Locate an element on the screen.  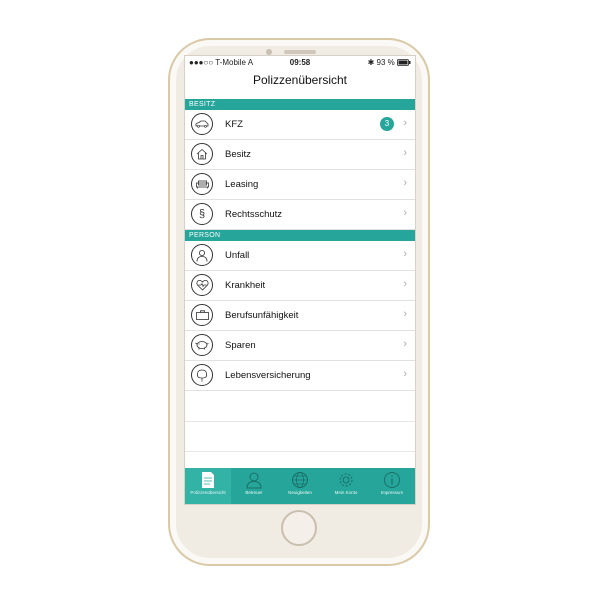
bluetooth-icon: ✱ is located at coordinates (371, 62).